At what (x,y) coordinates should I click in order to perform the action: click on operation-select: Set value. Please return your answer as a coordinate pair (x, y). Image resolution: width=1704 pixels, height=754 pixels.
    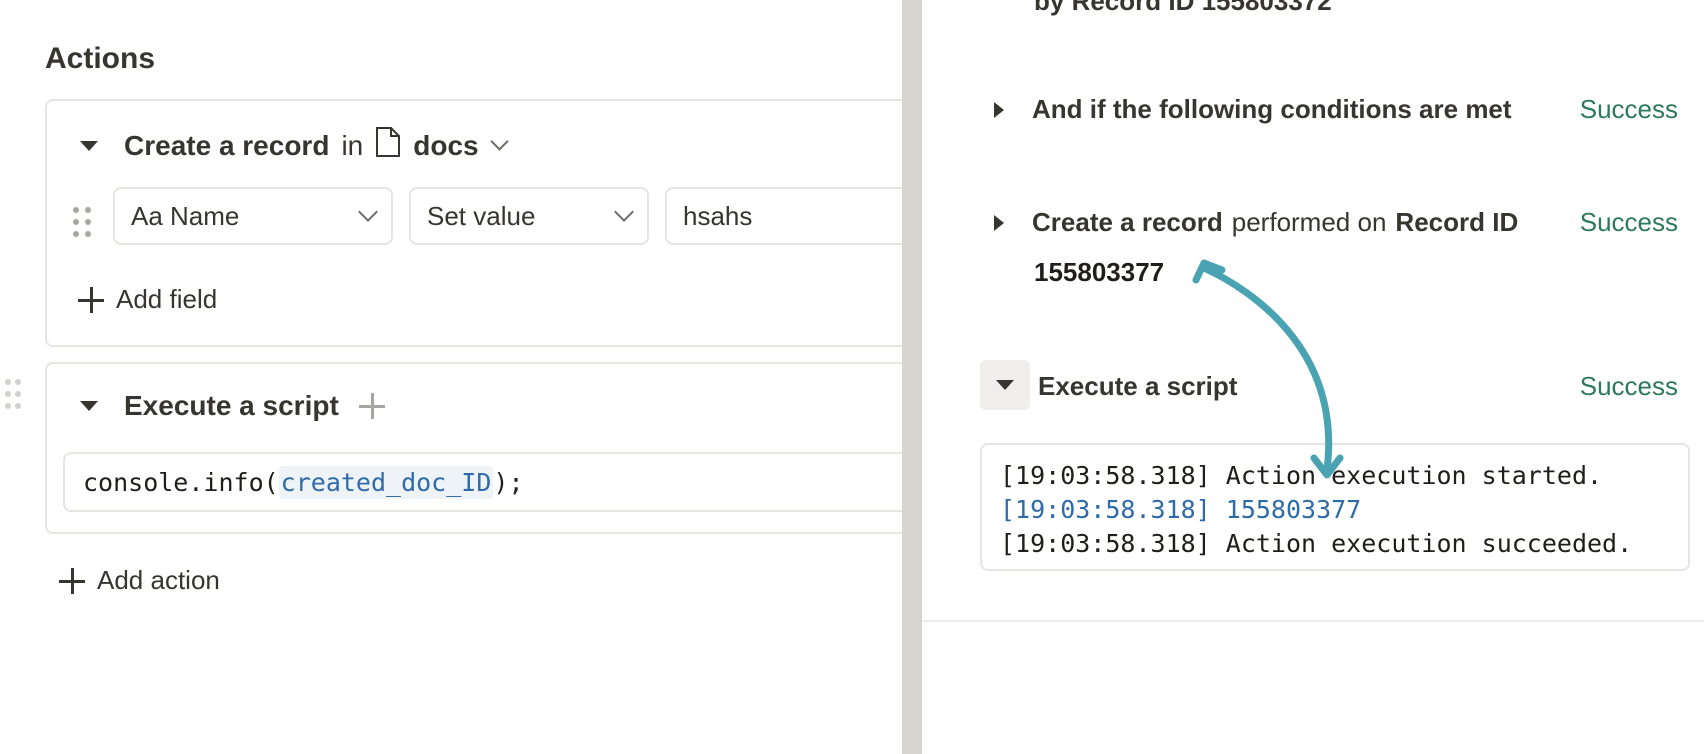
    Looking at the image, I should click on (529, 216).